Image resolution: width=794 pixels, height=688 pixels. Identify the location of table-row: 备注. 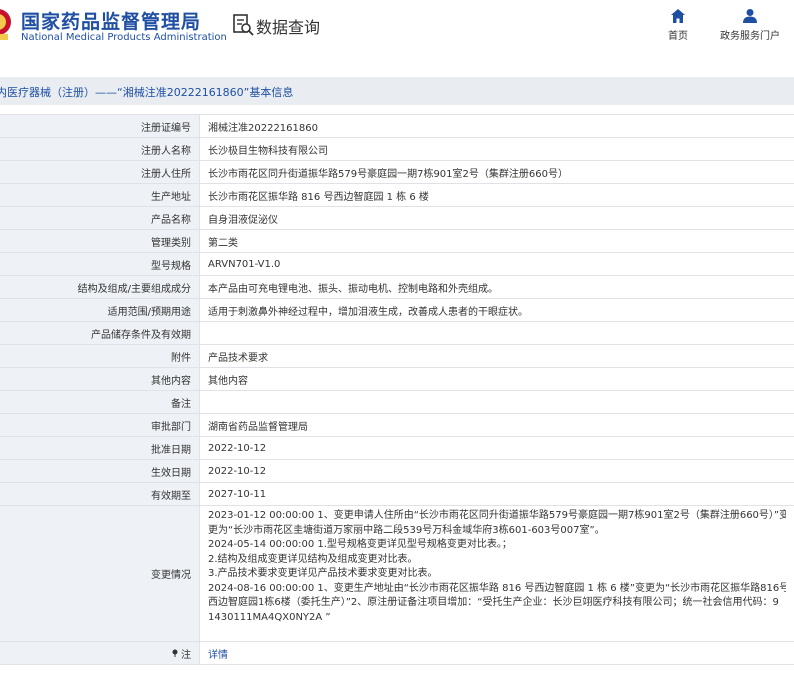
(397, 402).